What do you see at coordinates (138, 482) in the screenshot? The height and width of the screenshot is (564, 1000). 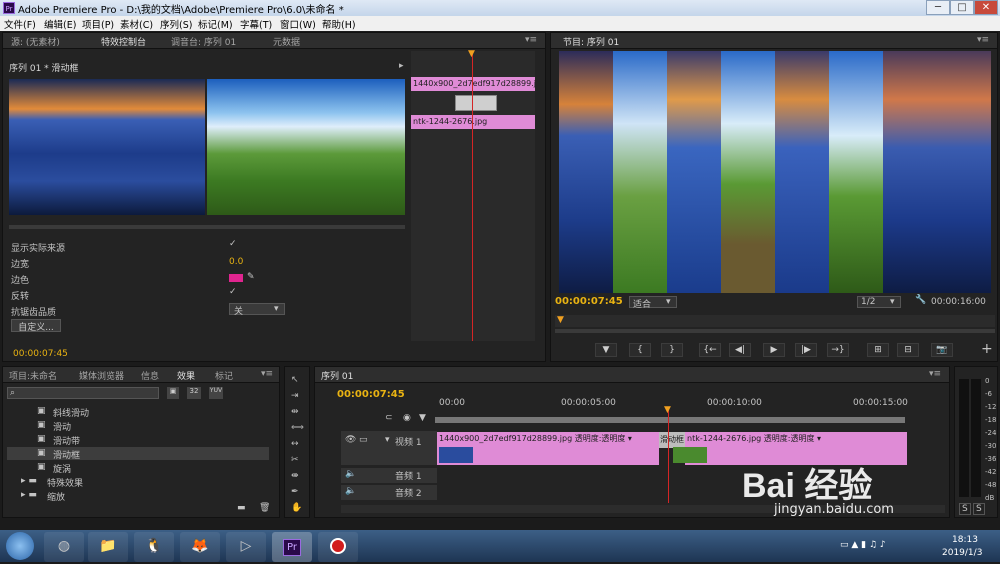 I see `effects-list-item: ▸ ▬ 特殊效果` at bounding box center [138, 482].